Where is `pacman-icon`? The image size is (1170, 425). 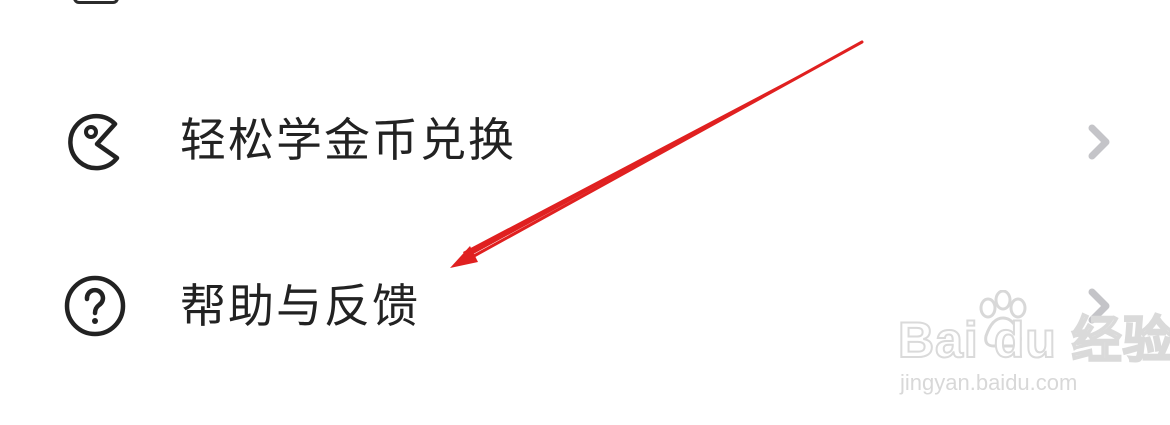
pacman-icon is located at coordinates (95, 142).